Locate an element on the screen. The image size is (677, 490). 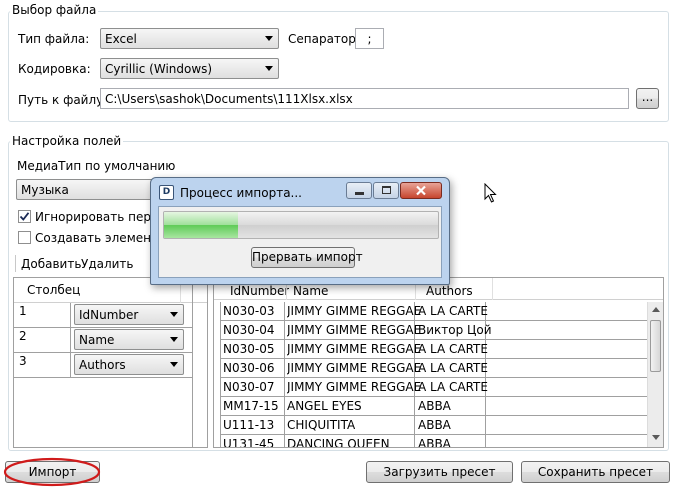
ignore-first-checkbox is located at coordinates (24, 216).